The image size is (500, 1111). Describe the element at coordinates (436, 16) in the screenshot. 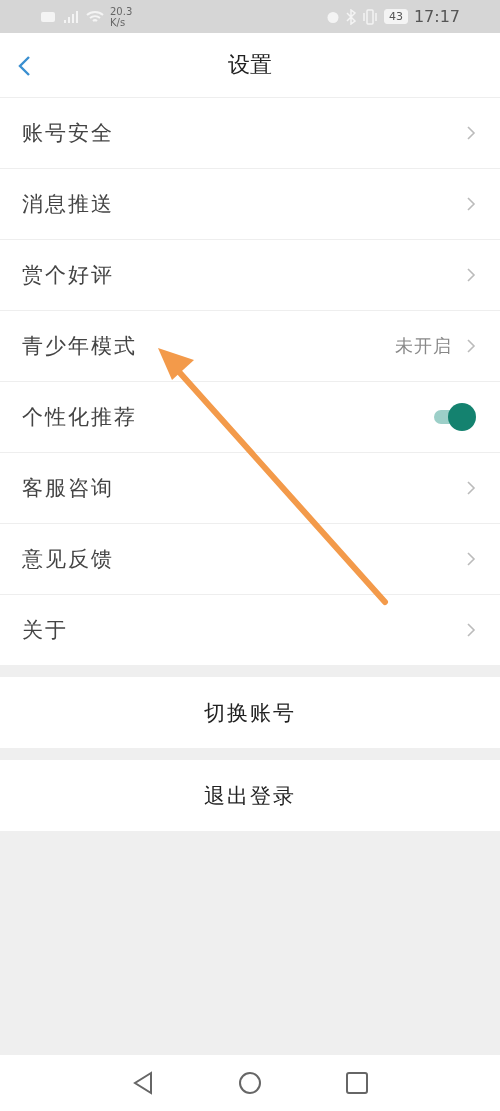

I see `status-time: 17:17` at that location.